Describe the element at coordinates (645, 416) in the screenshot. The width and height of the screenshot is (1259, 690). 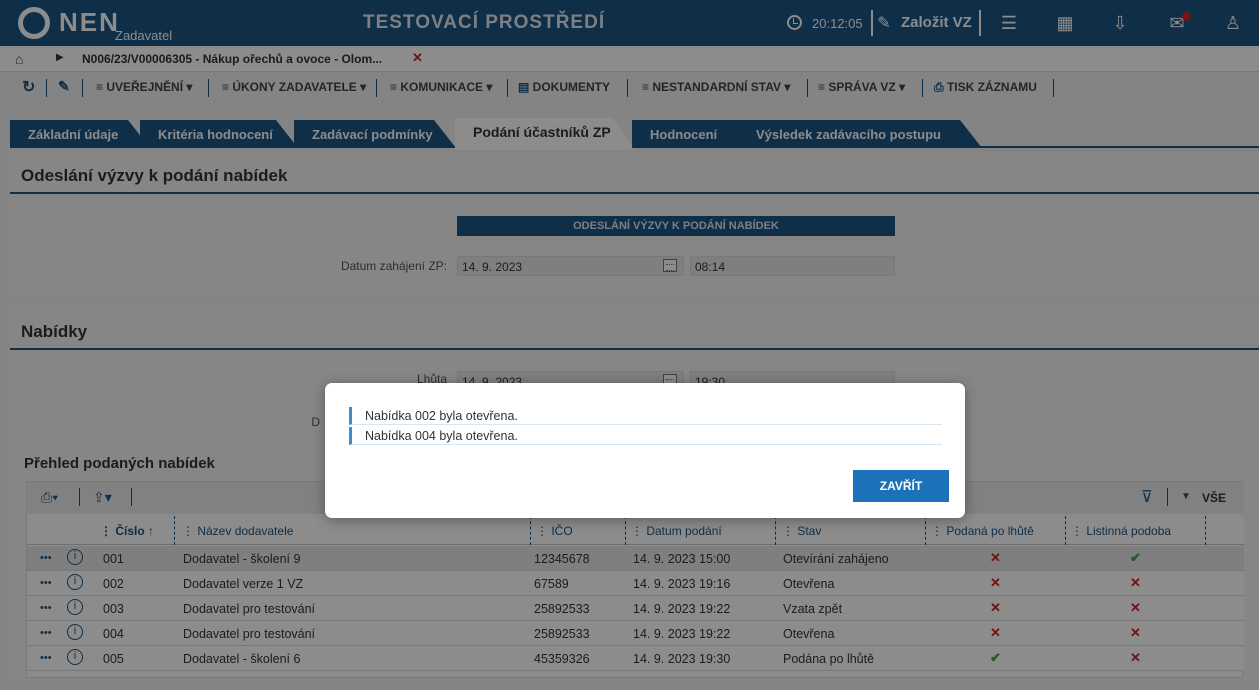
I see `dialog-message: Nabídka 002 byla otevřena.` at that location.